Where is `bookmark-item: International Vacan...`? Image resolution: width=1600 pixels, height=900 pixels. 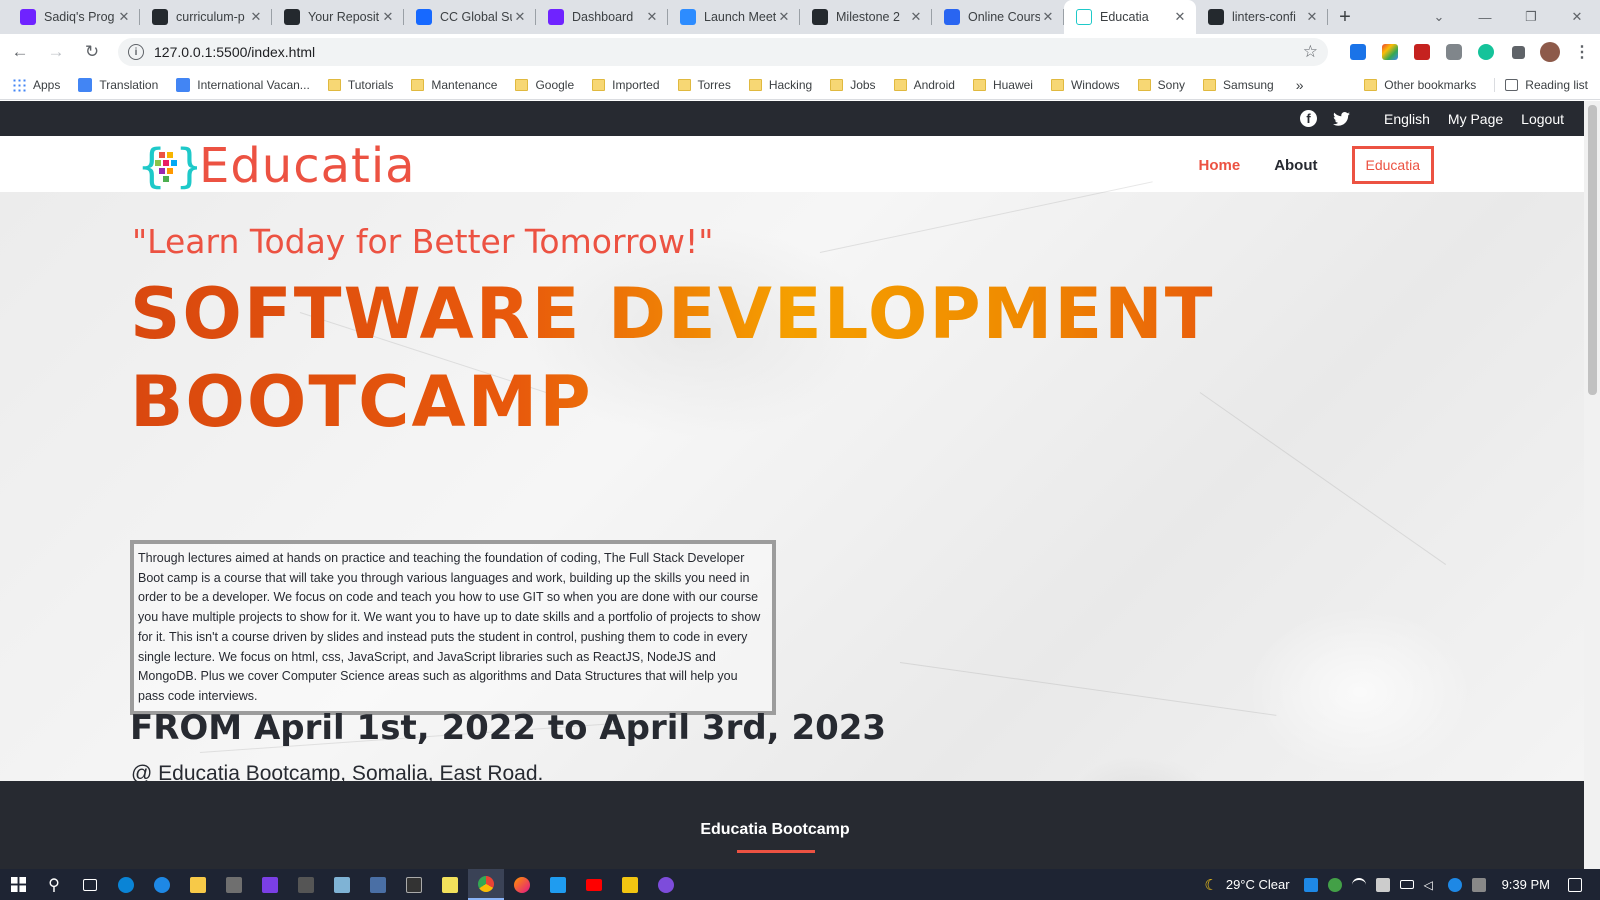 bookmark-item: International Vacan... is located at coordinates (243, 84).